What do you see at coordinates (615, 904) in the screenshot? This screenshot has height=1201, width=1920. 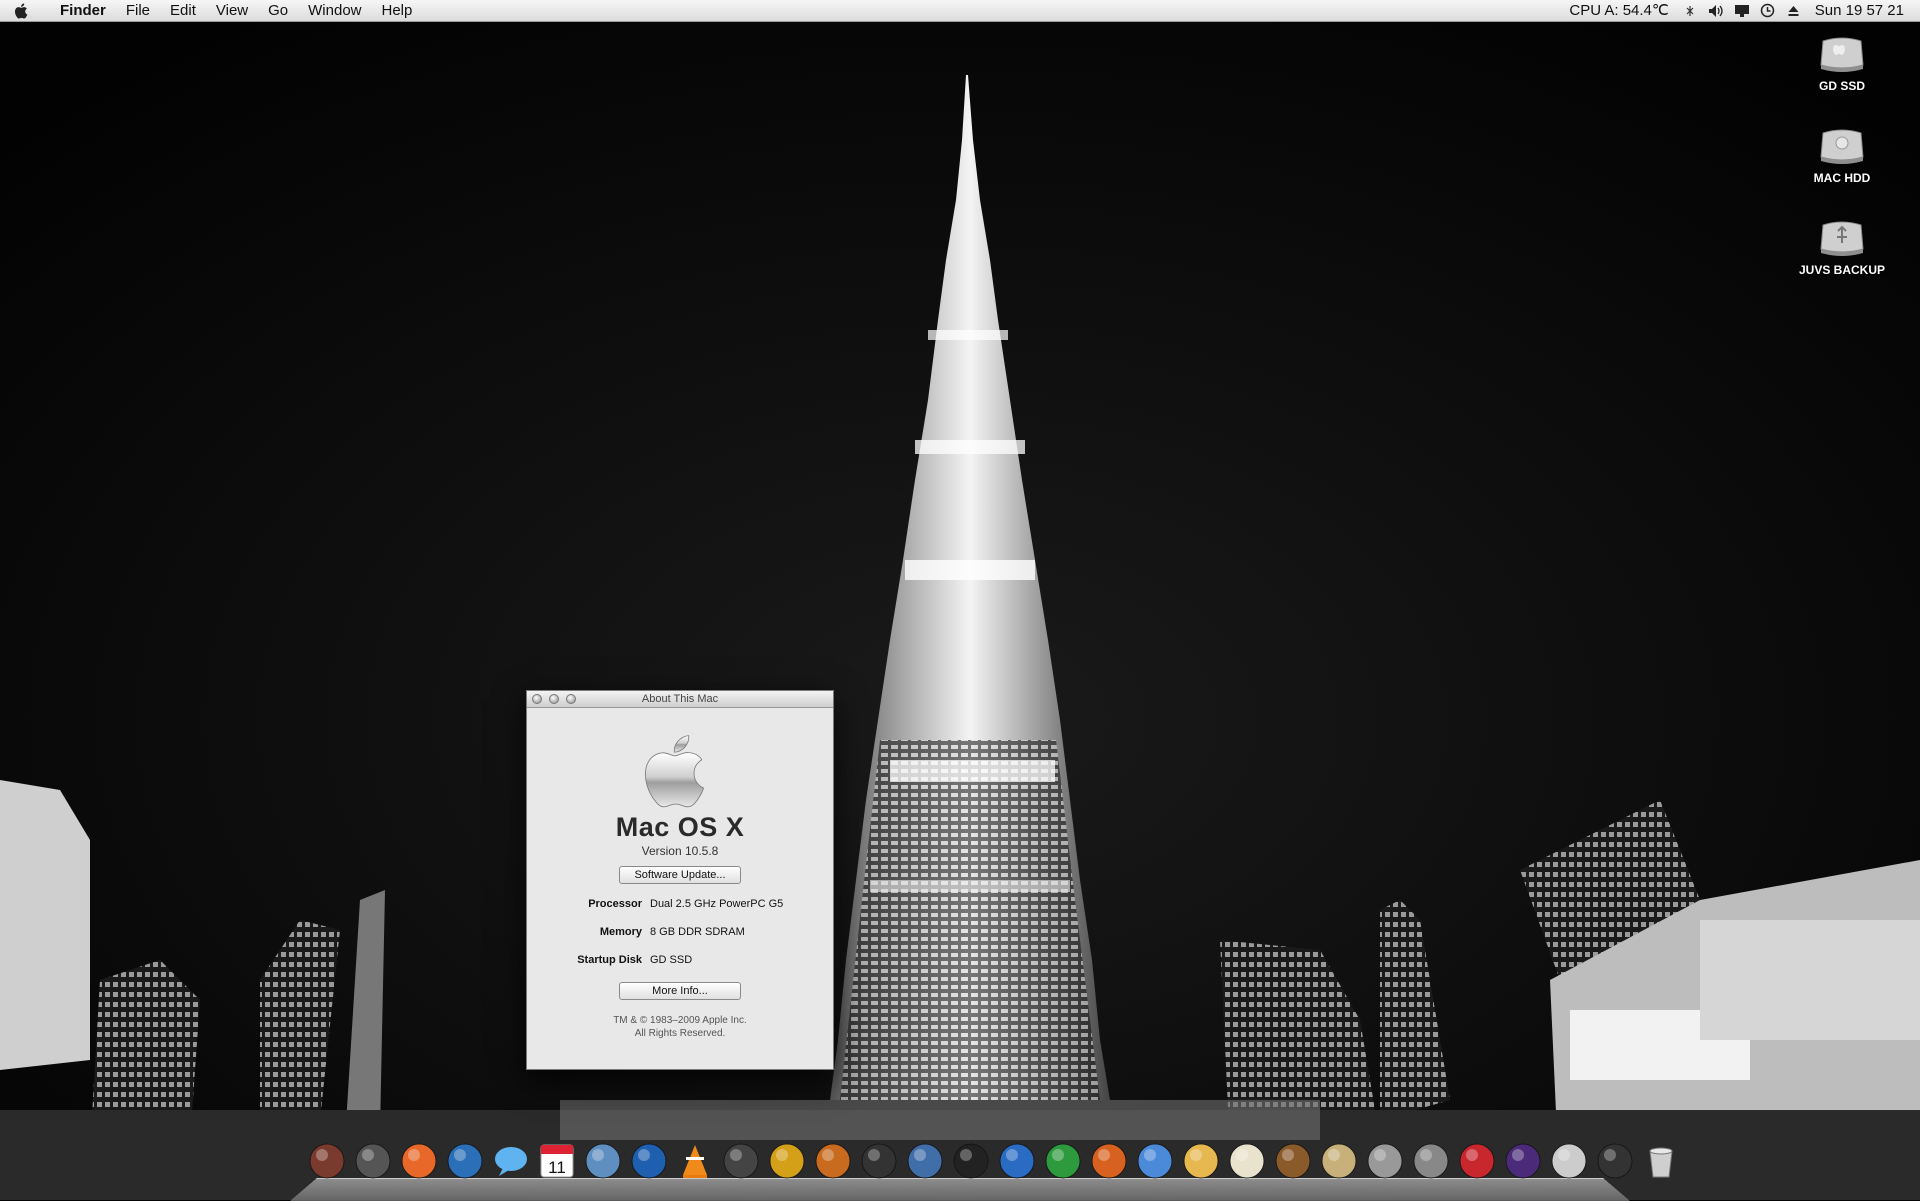 I see `processor-label: Processor` at bounding box center [615, 904].